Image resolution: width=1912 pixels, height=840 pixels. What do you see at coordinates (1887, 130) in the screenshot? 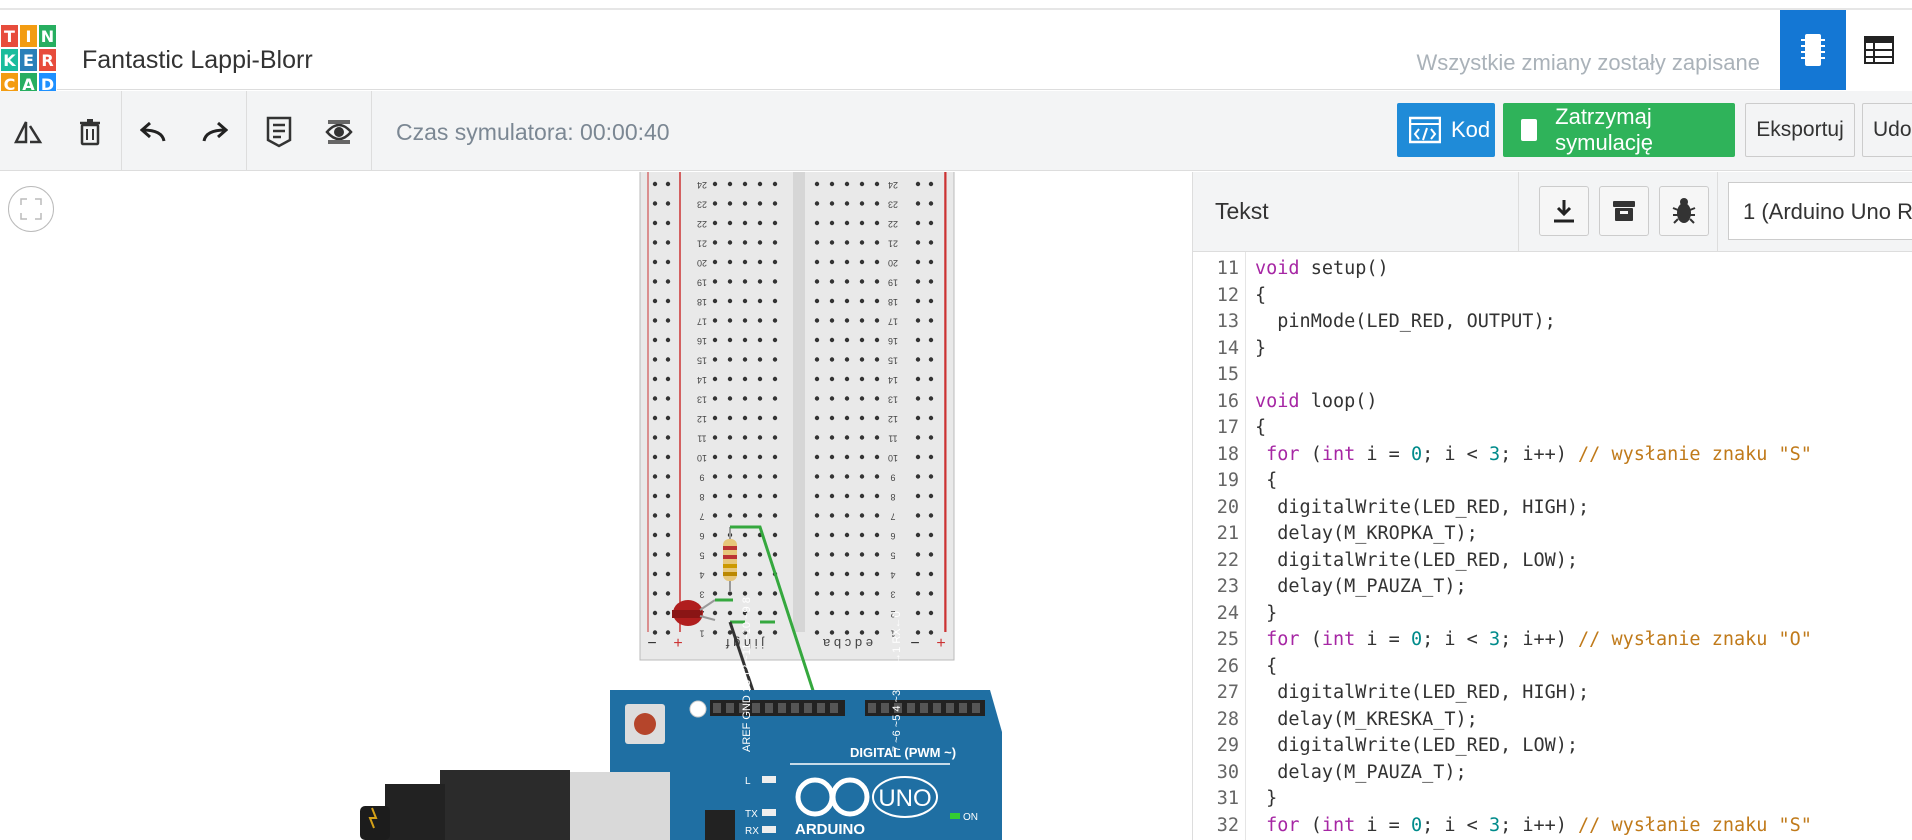
I see `share-button: Udos` at bounding box center [1887, 130].